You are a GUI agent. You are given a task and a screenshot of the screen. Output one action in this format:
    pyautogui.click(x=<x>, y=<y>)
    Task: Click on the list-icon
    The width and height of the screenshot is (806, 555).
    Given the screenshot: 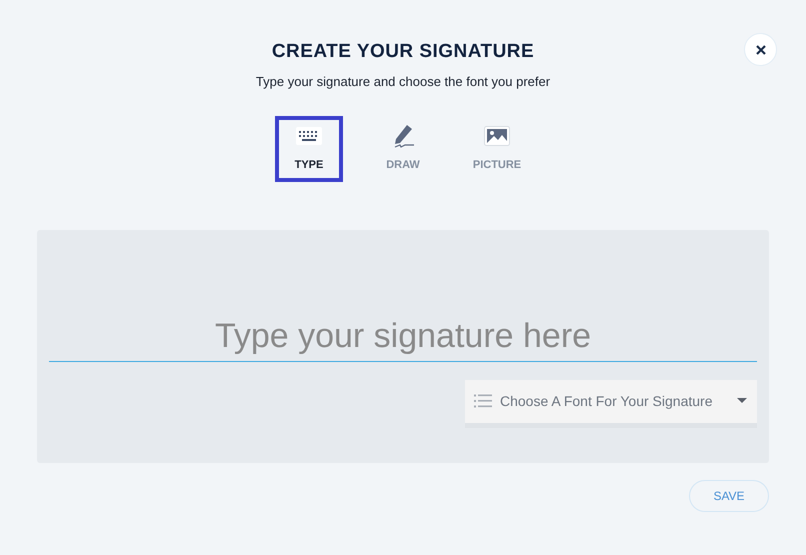 What is the action you would take?
    pyautogui.click(x=483, y=401)
    